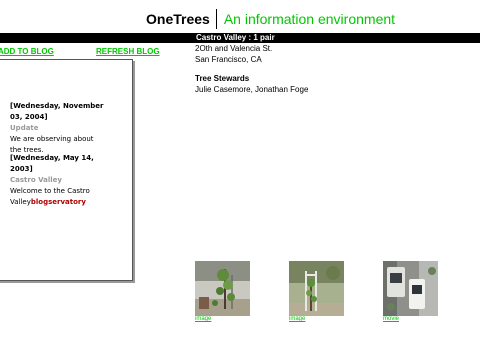 This screenshot has height=352, width=480. What do you see at coordinates (36, 180) in the screenshot?
I see `entry-category: Castro Valley` at bounding box center [36, 180].